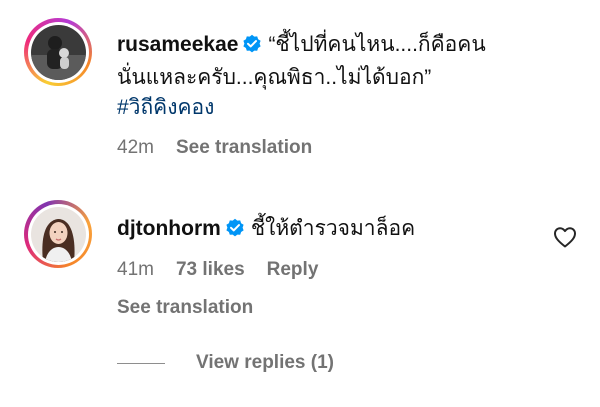 The image size is (600, 407). What do you see at coordinates (265, 363) in the screenshot?
I see `view-replies-label: View replies (1)` at bounding box center [265, 363].